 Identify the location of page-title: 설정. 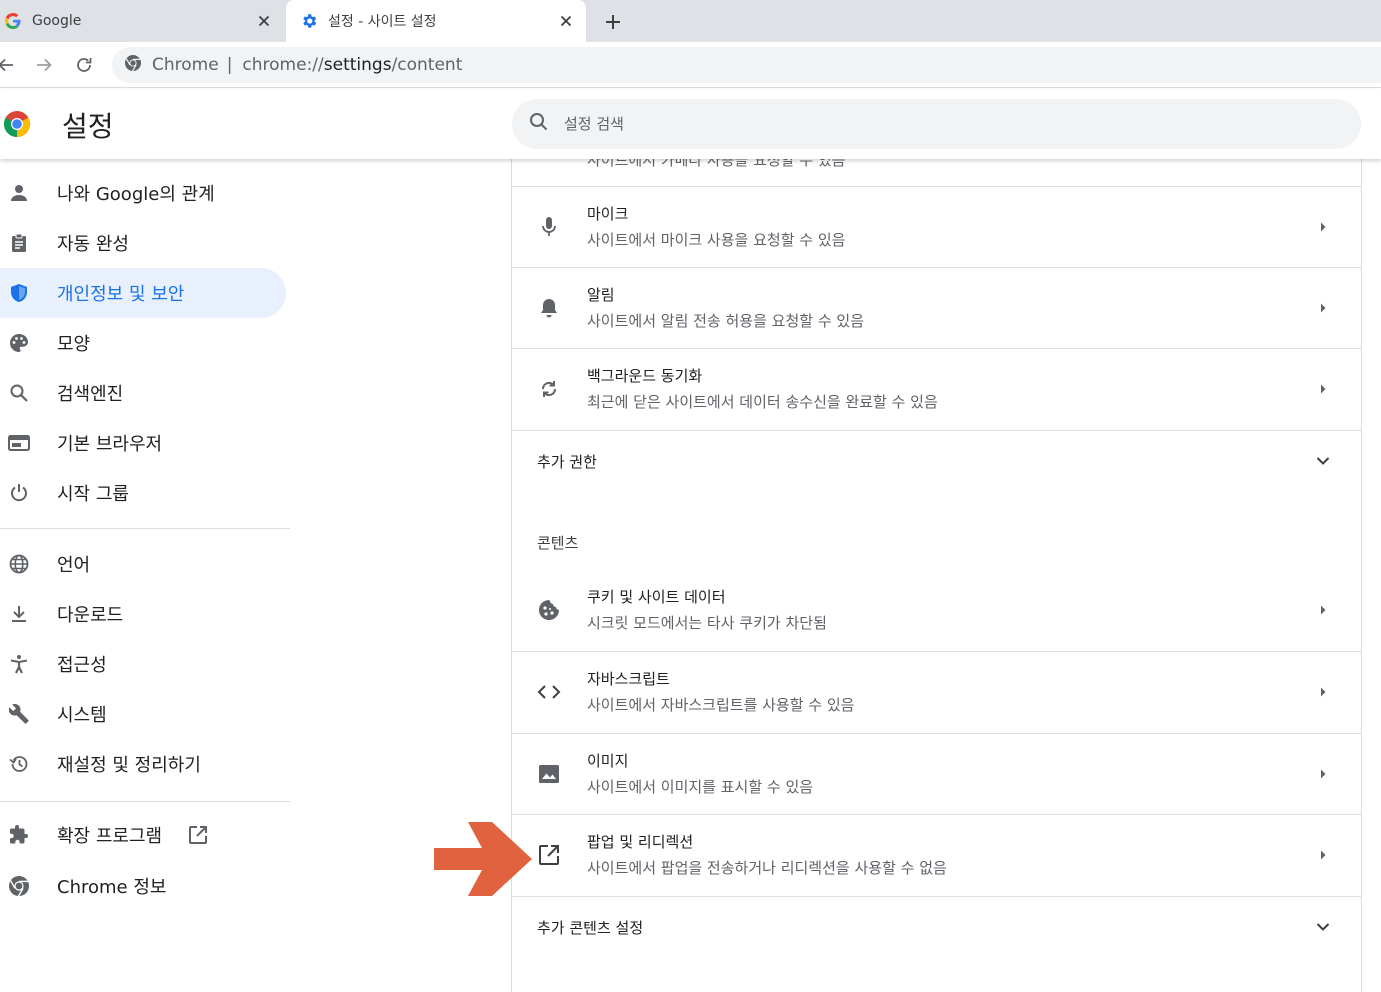
(88, 126).